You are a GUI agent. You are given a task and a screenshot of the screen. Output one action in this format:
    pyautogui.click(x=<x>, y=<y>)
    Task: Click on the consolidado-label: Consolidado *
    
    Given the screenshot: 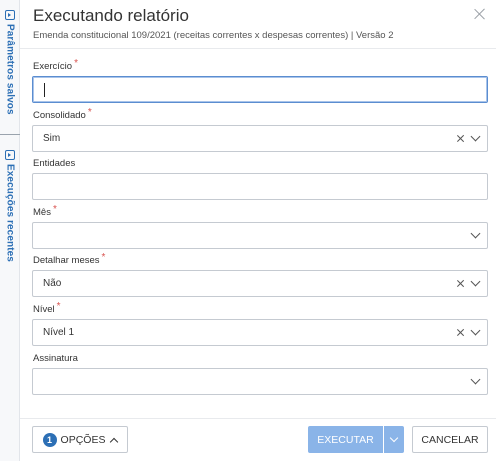 What is the action you would take?
    pyautogui.click(x=62, y=114)
    